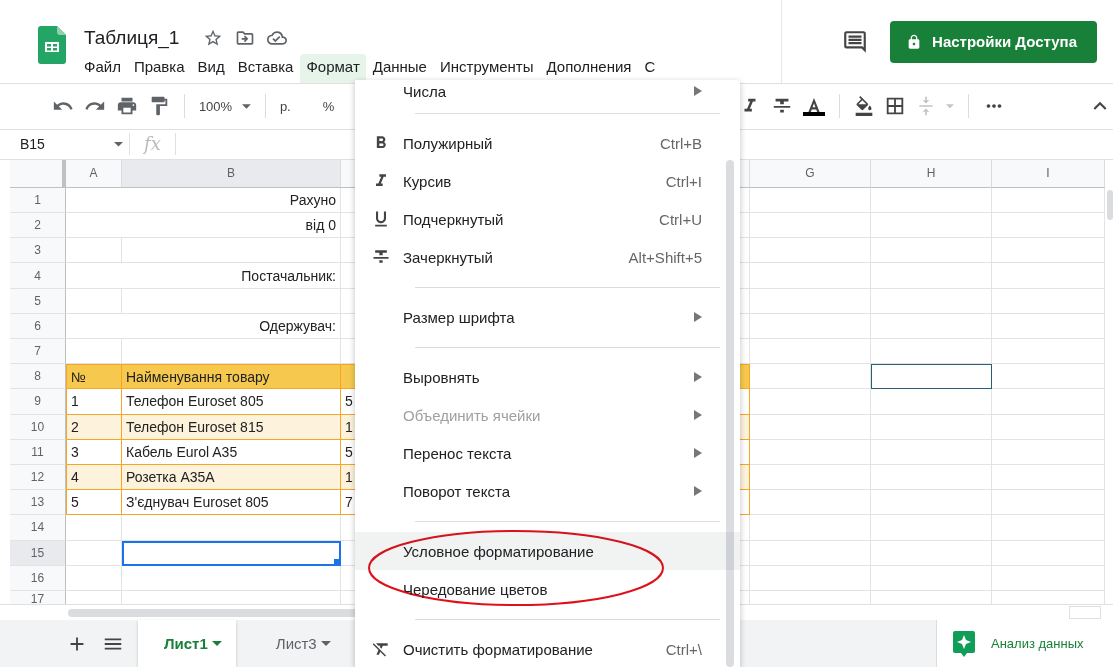 This screenshot has height=667, width=1113. Describe the element at coordinates (231, 427) in the screenshot. I see `table-cell: Телефон Euroset 815` at that location.